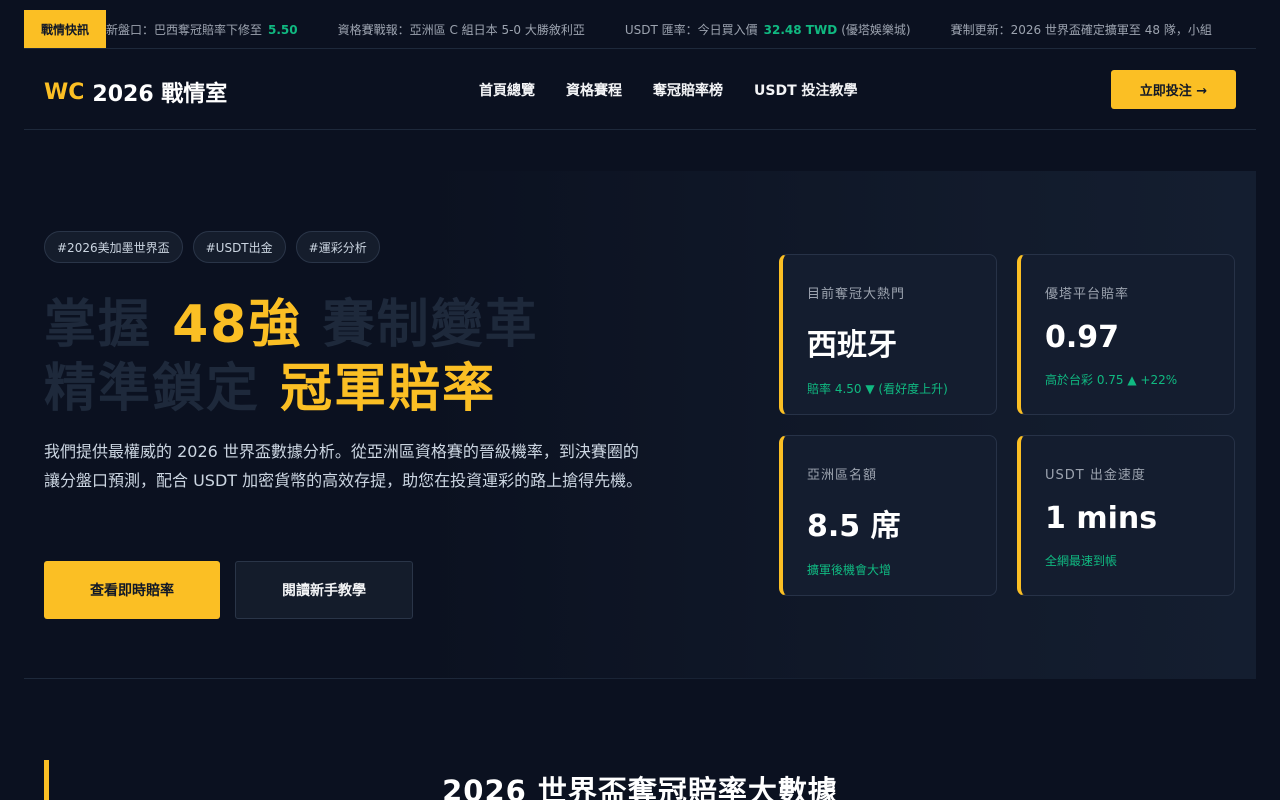  Describe the element at coordinates (852, 345) in the screenshot. I see `stat-value: 西班牙` at that location.